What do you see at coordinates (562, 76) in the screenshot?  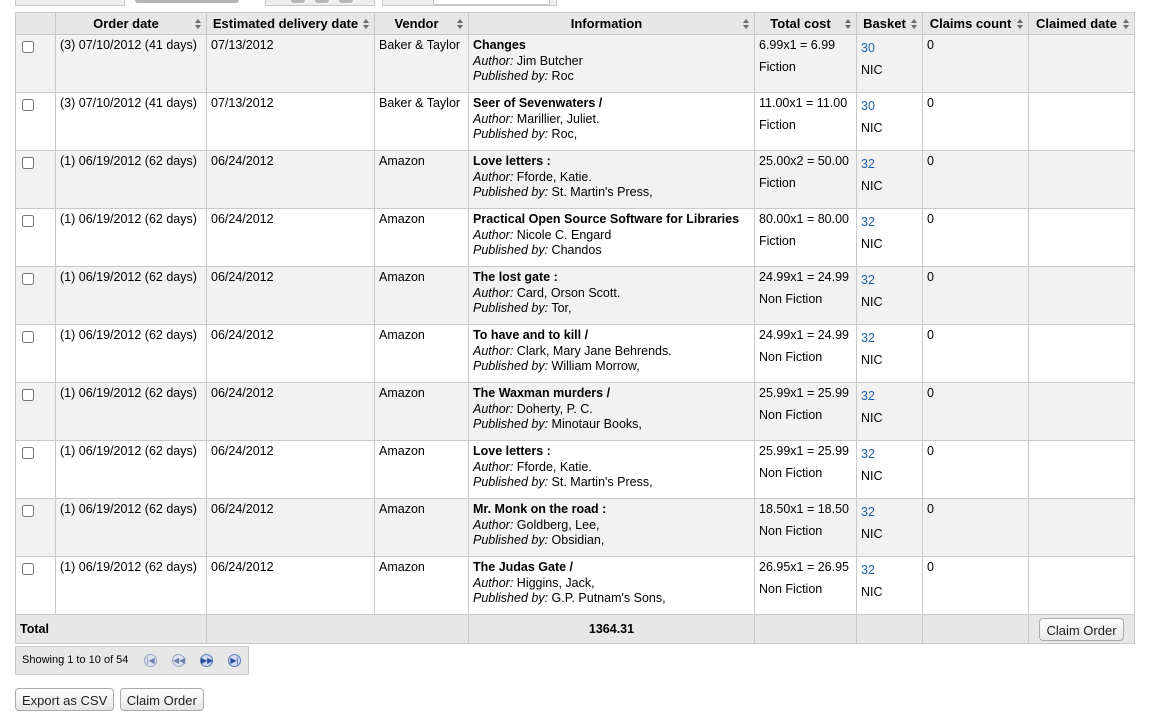 I see `publisher: Roc` at bounding box center [562, 76].